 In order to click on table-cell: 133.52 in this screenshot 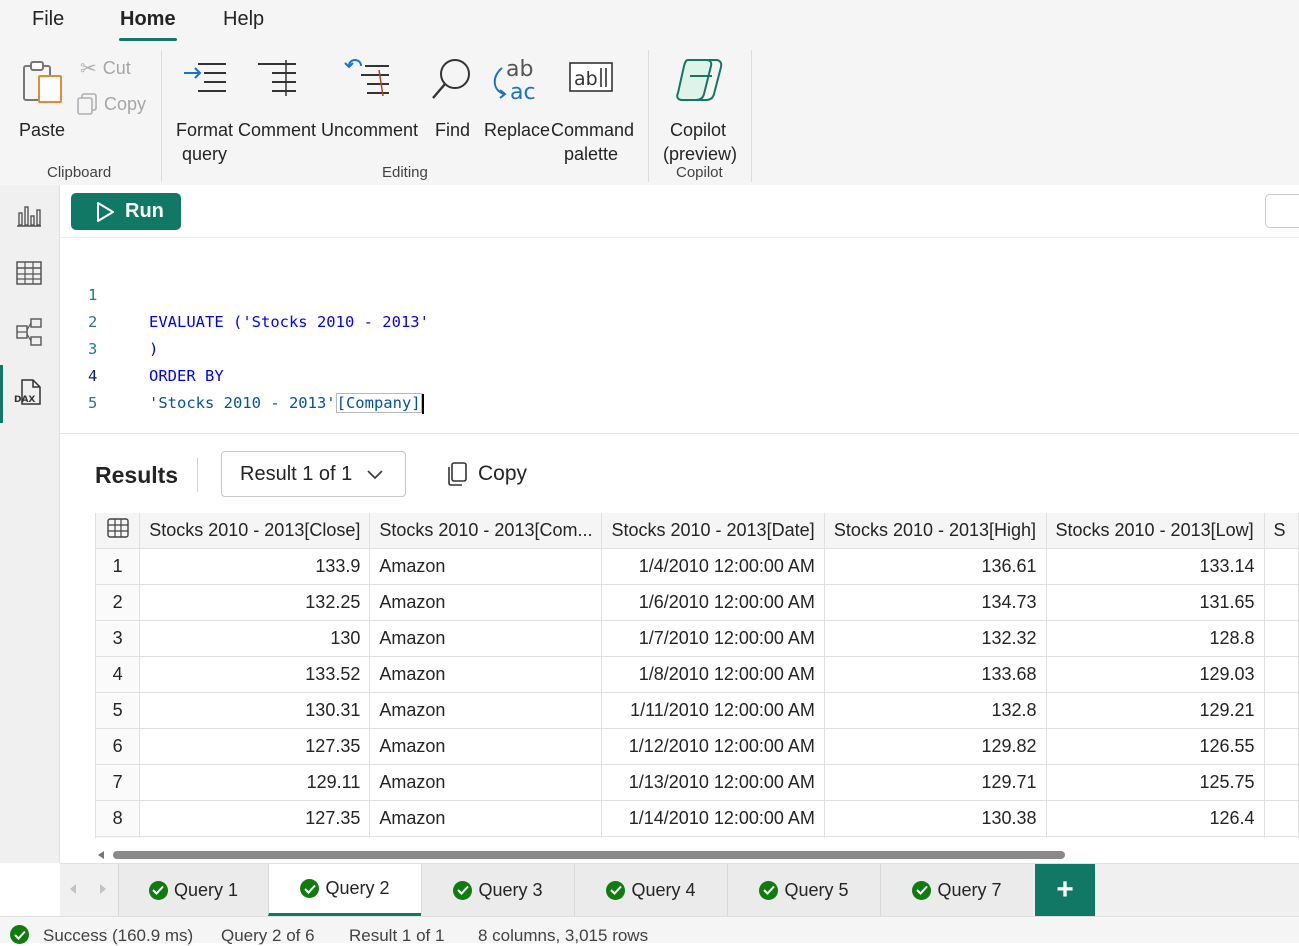, I will do `click(255, 674)`.